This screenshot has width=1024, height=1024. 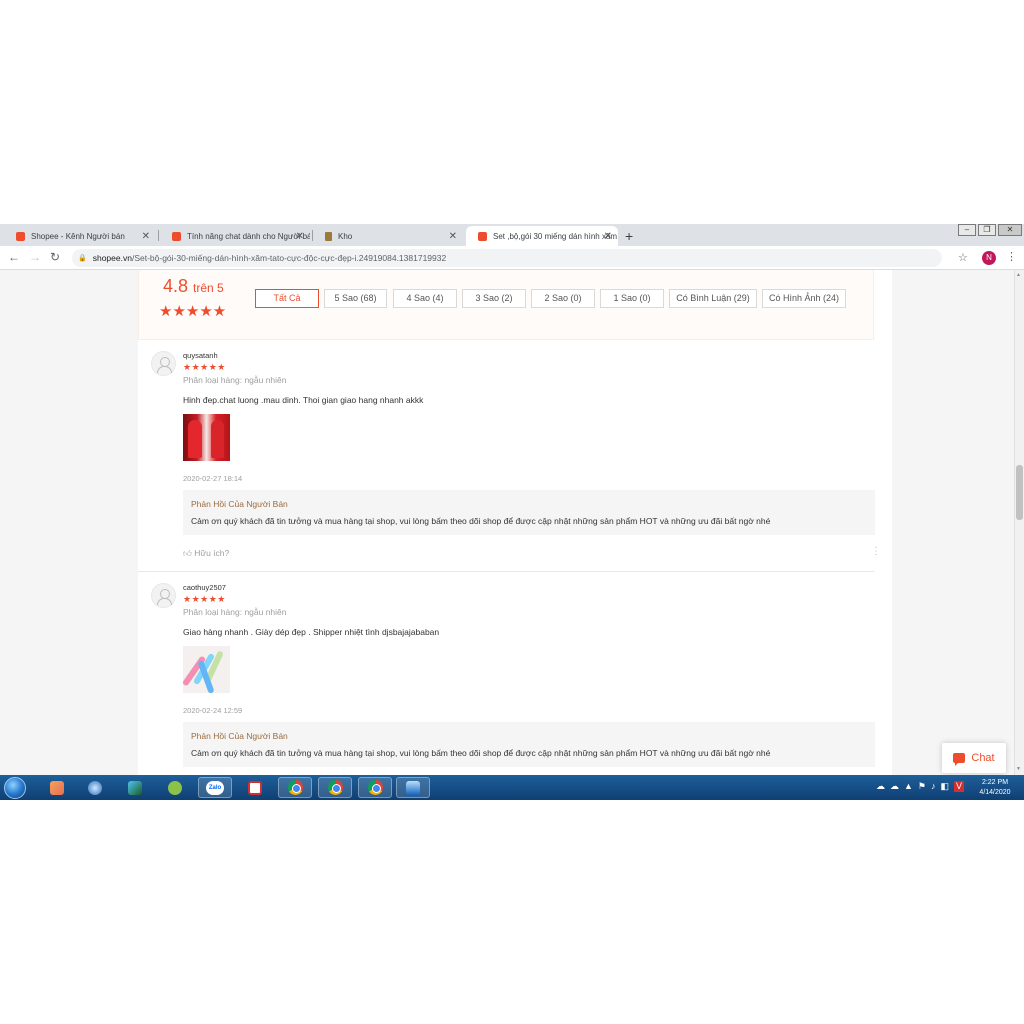 I want to click on restore-icon: ❐, so click(x=987, y=230).